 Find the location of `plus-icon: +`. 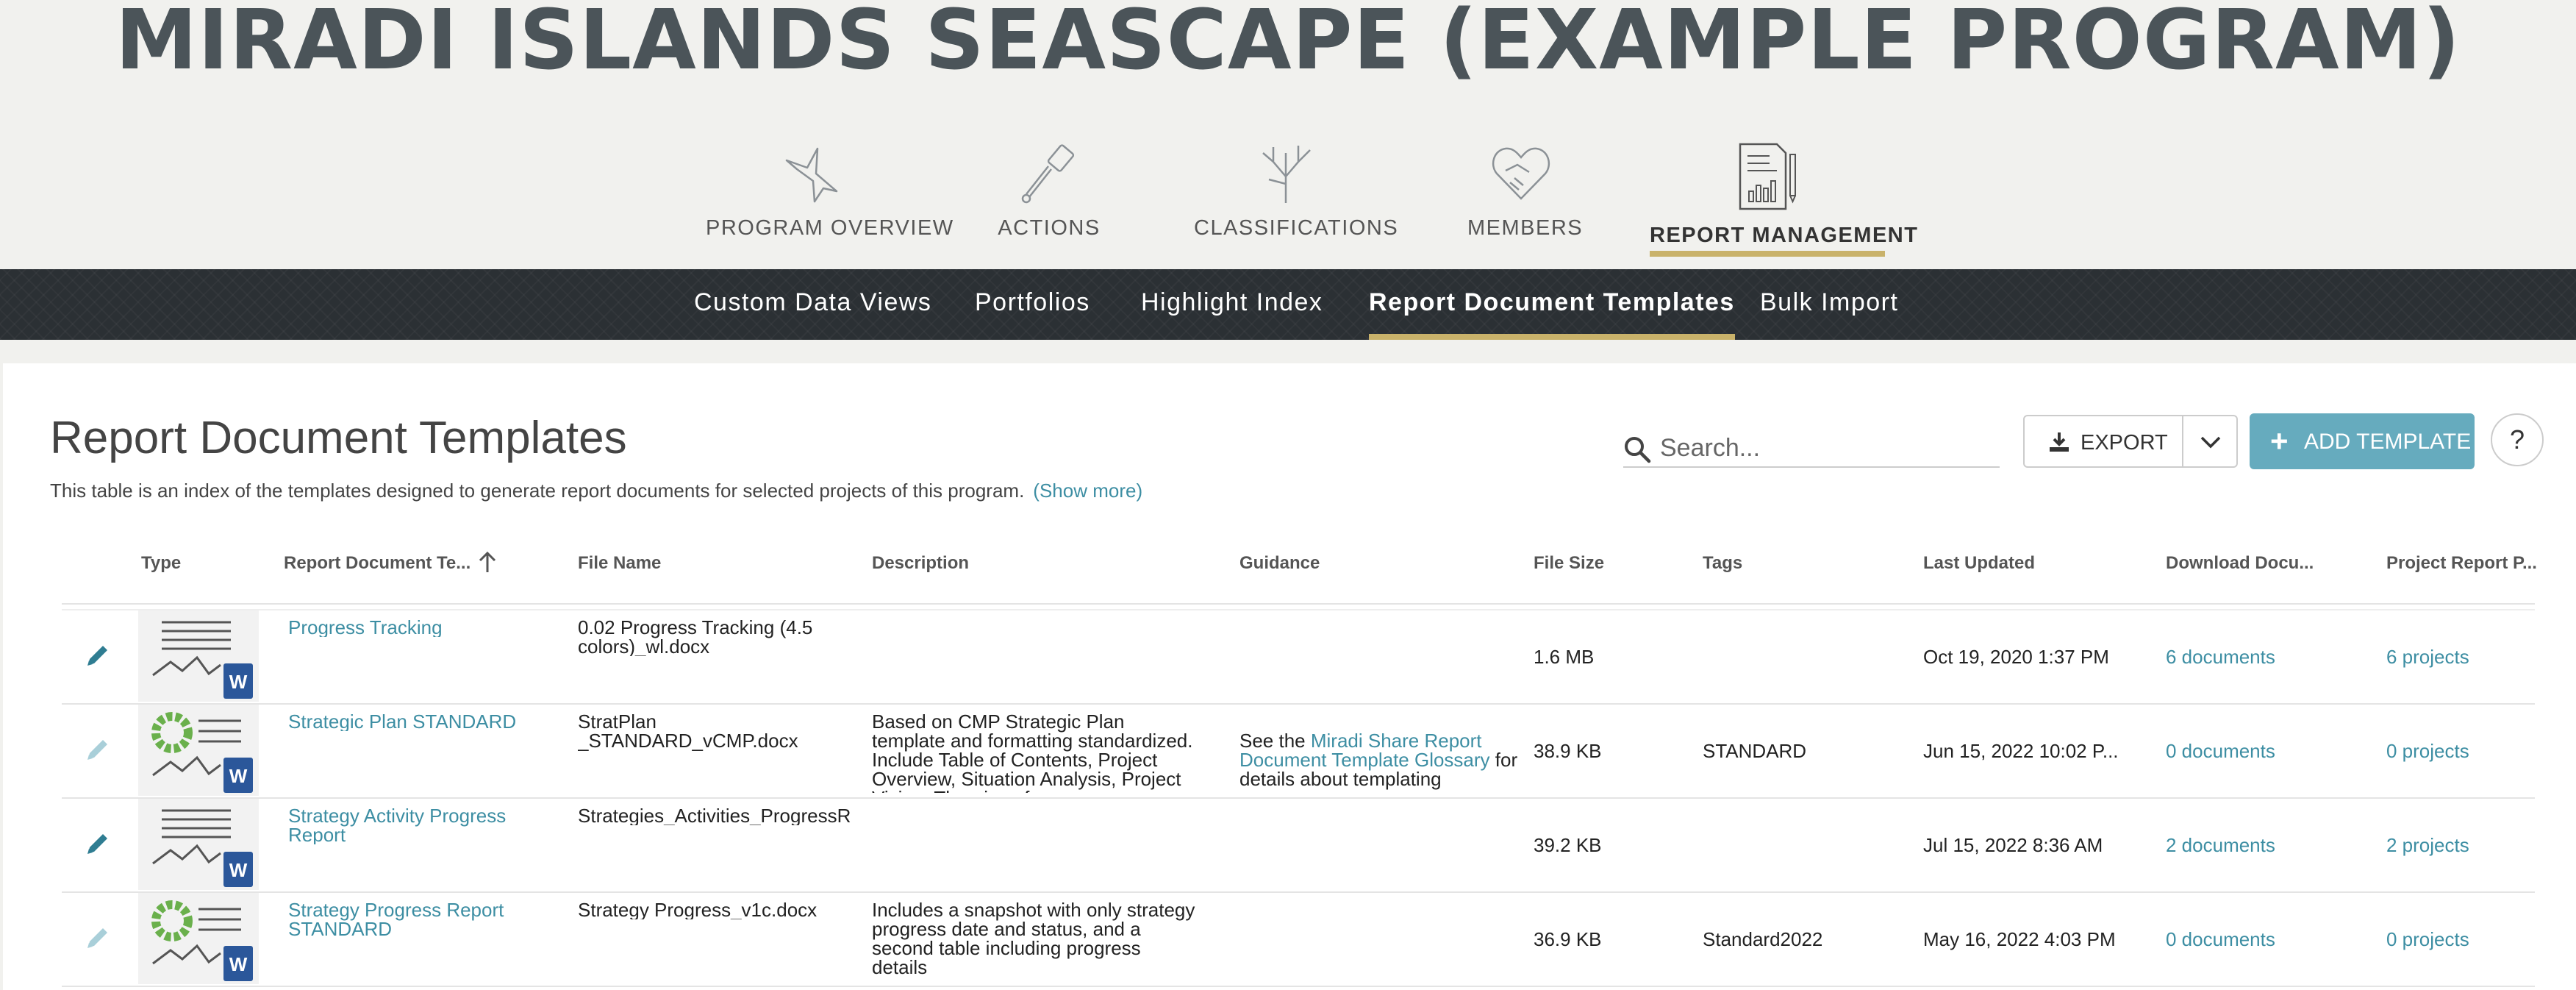

plus-icon: + is located at coordinates (2279, 441).